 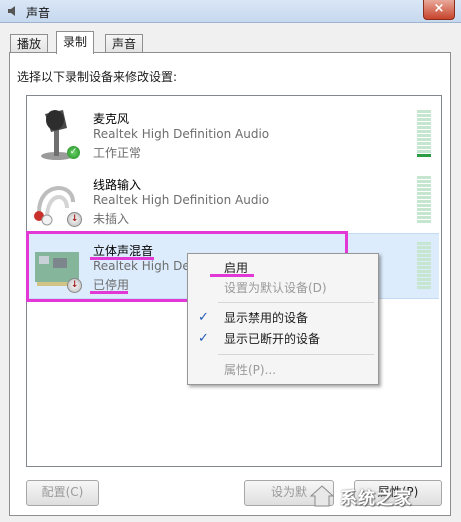 What do you see at coordinates (124, 43) in the screenshot?
I see `tab-sounds: 声音` at bounding box center [124, 43].